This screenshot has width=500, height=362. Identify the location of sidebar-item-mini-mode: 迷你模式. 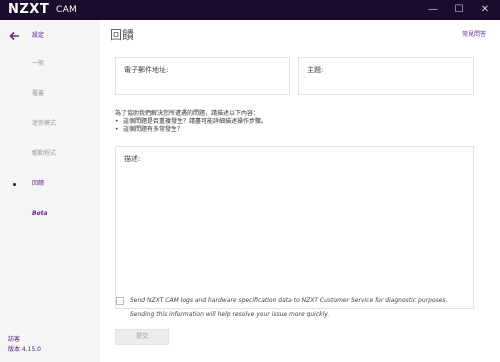
(44, 124).